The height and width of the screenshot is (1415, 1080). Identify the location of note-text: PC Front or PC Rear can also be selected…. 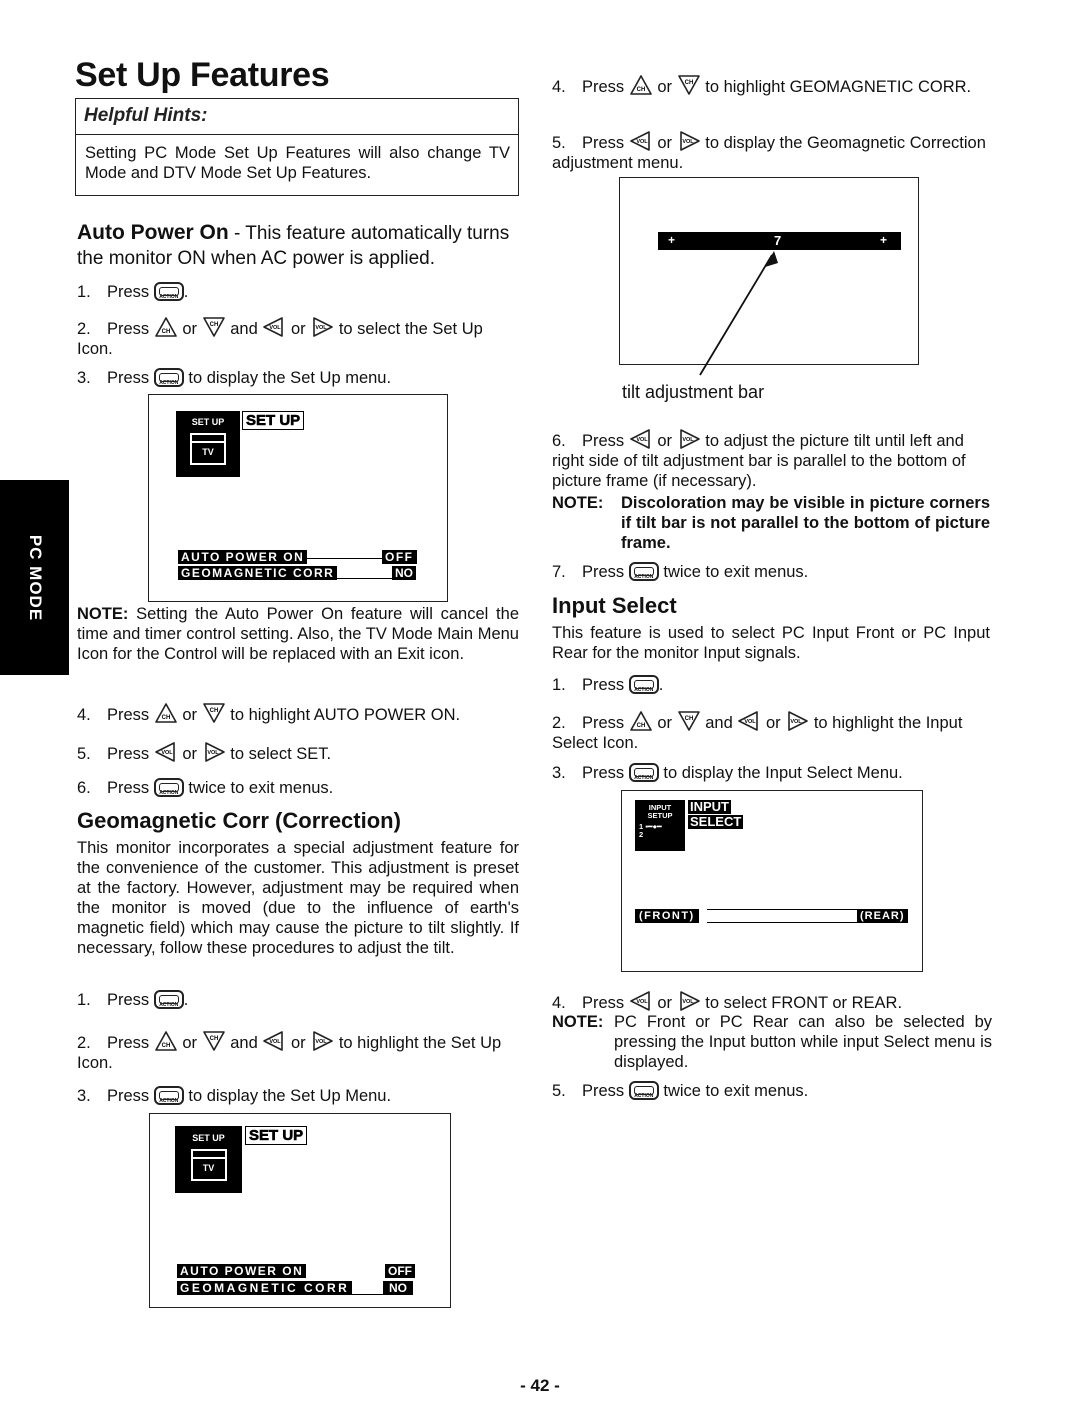
(803, 1042).